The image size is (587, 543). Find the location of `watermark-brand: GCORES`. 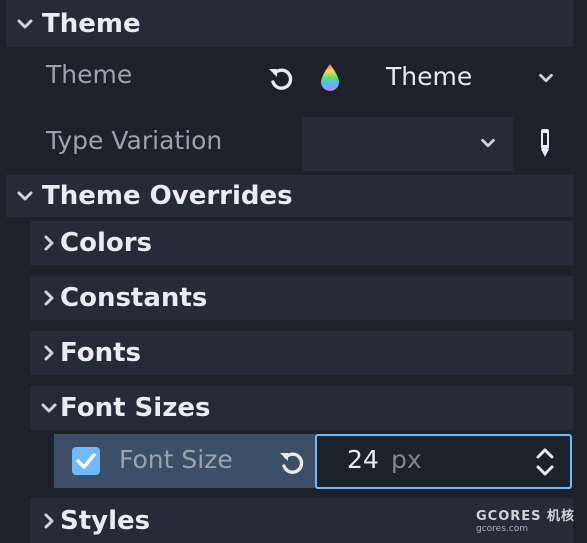

watermark-brand: GCORES is located at coordinates (509, 516).